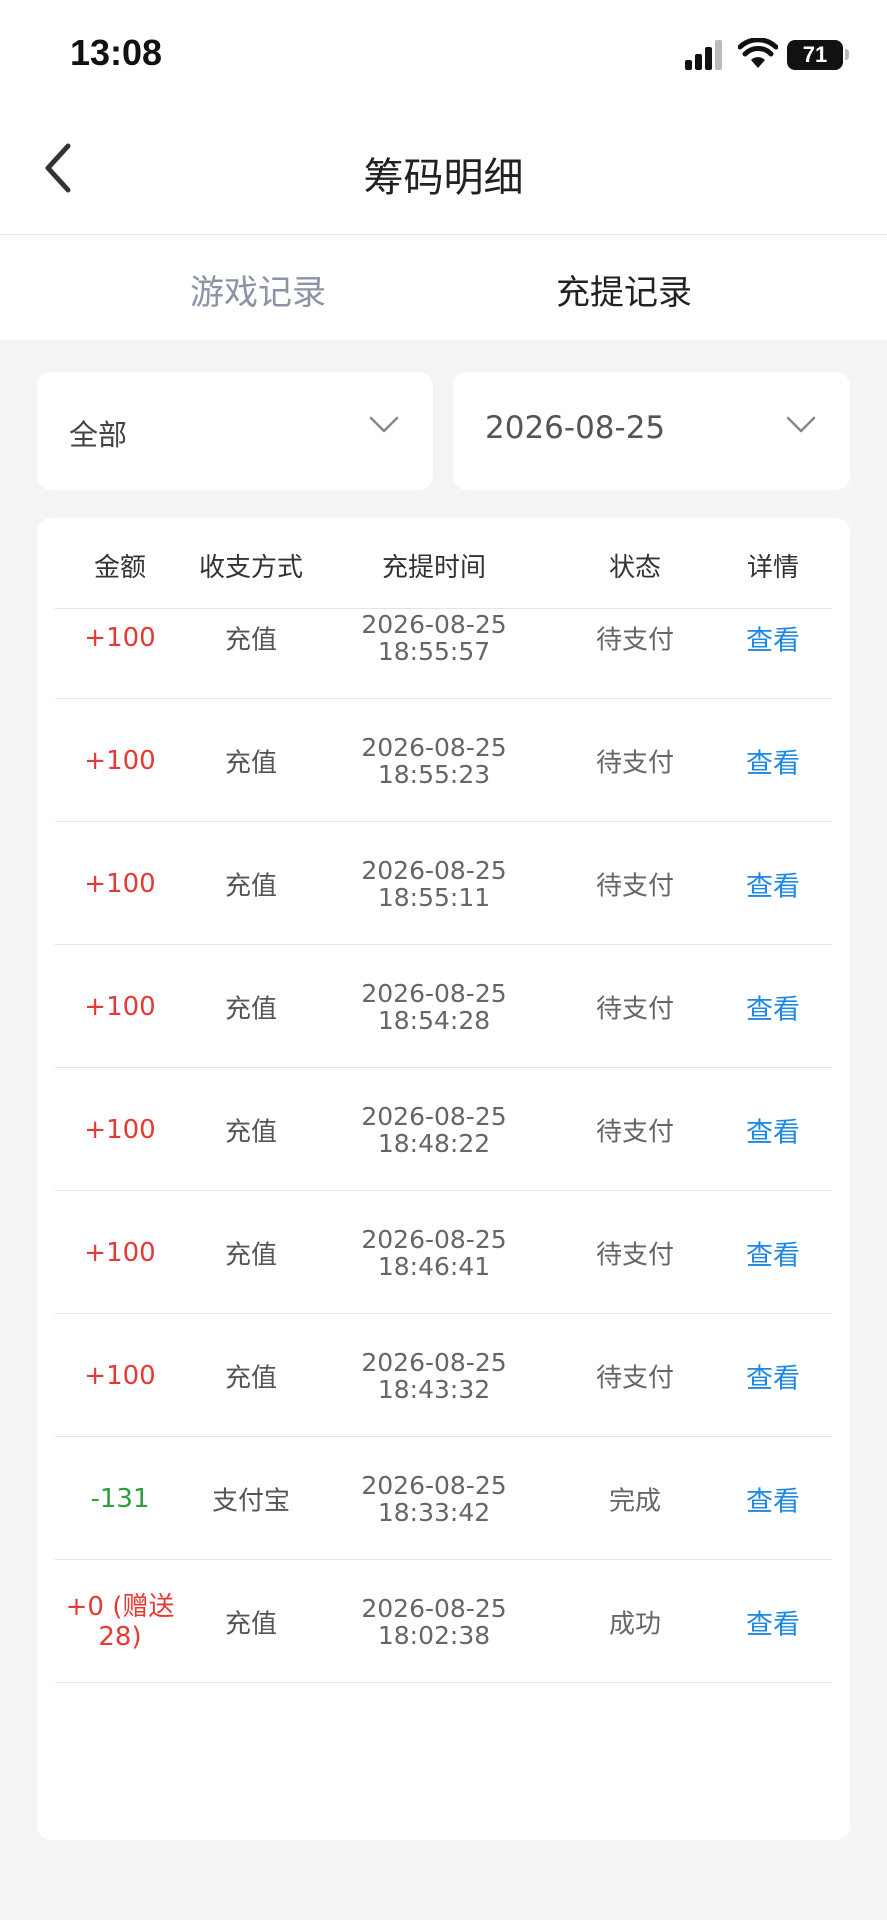 Image resolution: width=887 pixels, height=1920 pixels. I want to click on row-divider, so click(443, 1682).